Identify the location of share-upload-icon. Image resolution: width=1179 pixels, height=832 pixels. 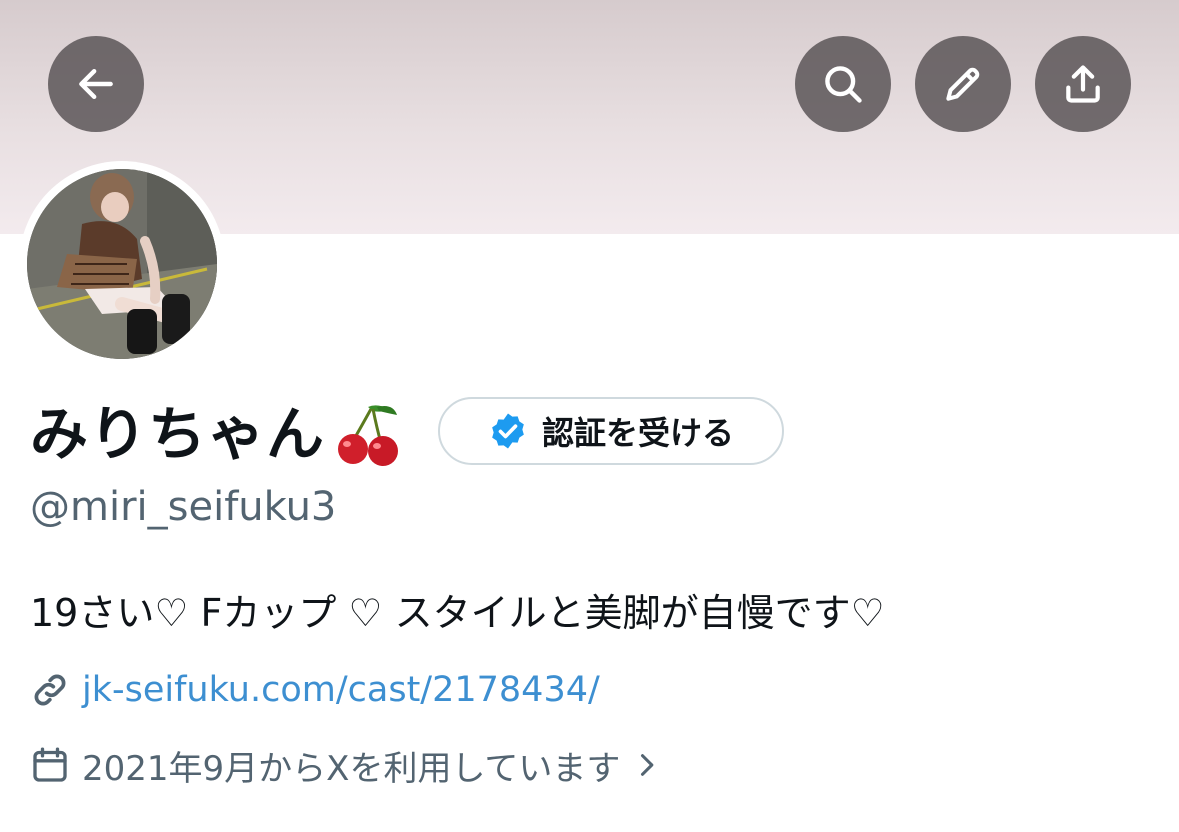
(1083, 84).